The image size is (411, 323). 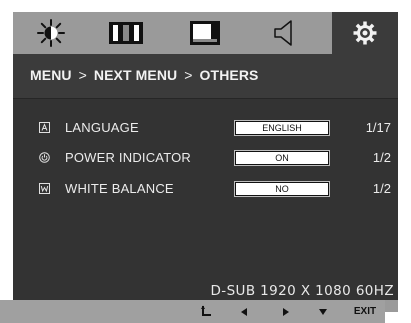 What do you see at coordinates (205, 189) in the screenshot?
I see `setting-row-white-balance: WHITE BALANCE NO 1/2` at bounding box center [205, 189].